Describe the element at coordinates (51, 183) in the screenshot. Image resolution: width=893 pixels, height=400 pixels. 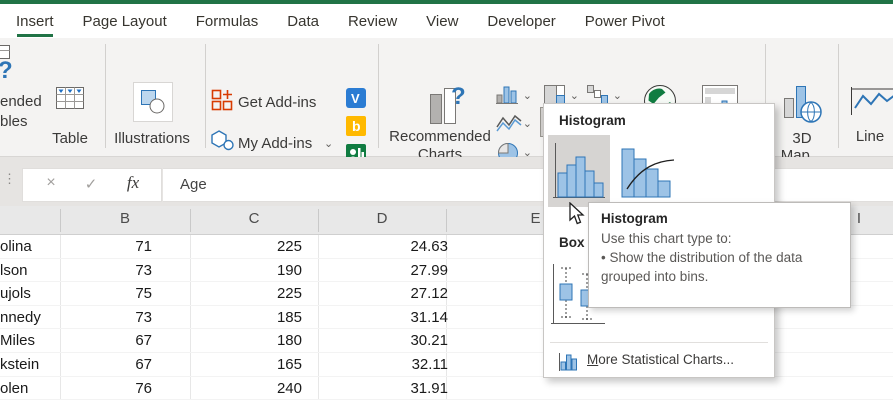
I see `cancel-button: ×` at that location.